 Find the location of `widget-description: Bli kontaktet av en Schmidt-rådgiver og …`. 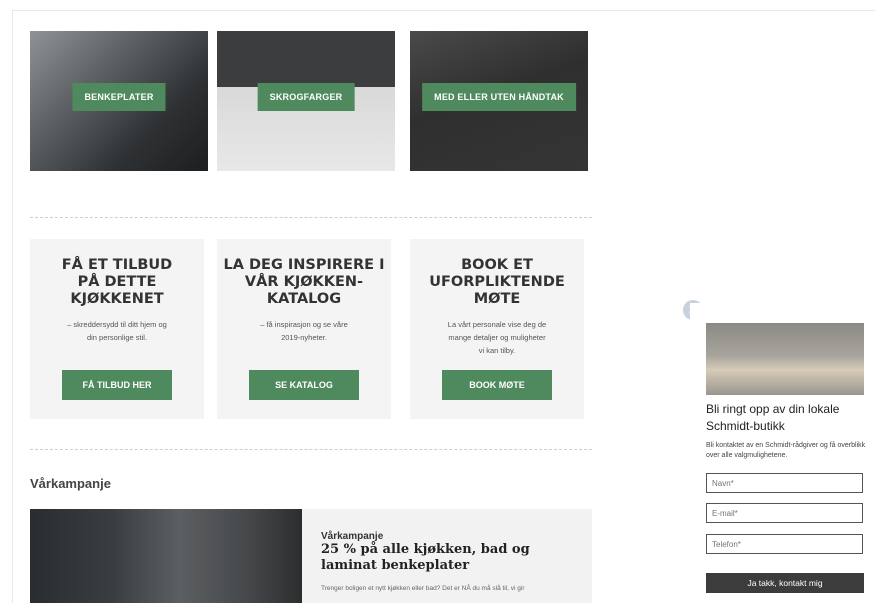

widget-description: Bli kontaktet av en Schmidt-rådgiver og … is located at coordinates (786, 450).